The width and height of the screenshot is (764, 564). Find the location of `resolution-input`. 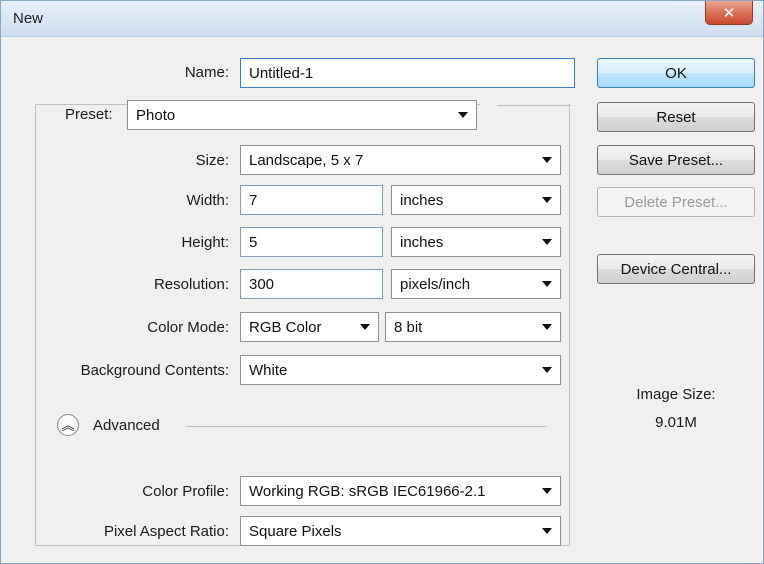

resolution-input is located at coordinates (311, 284).